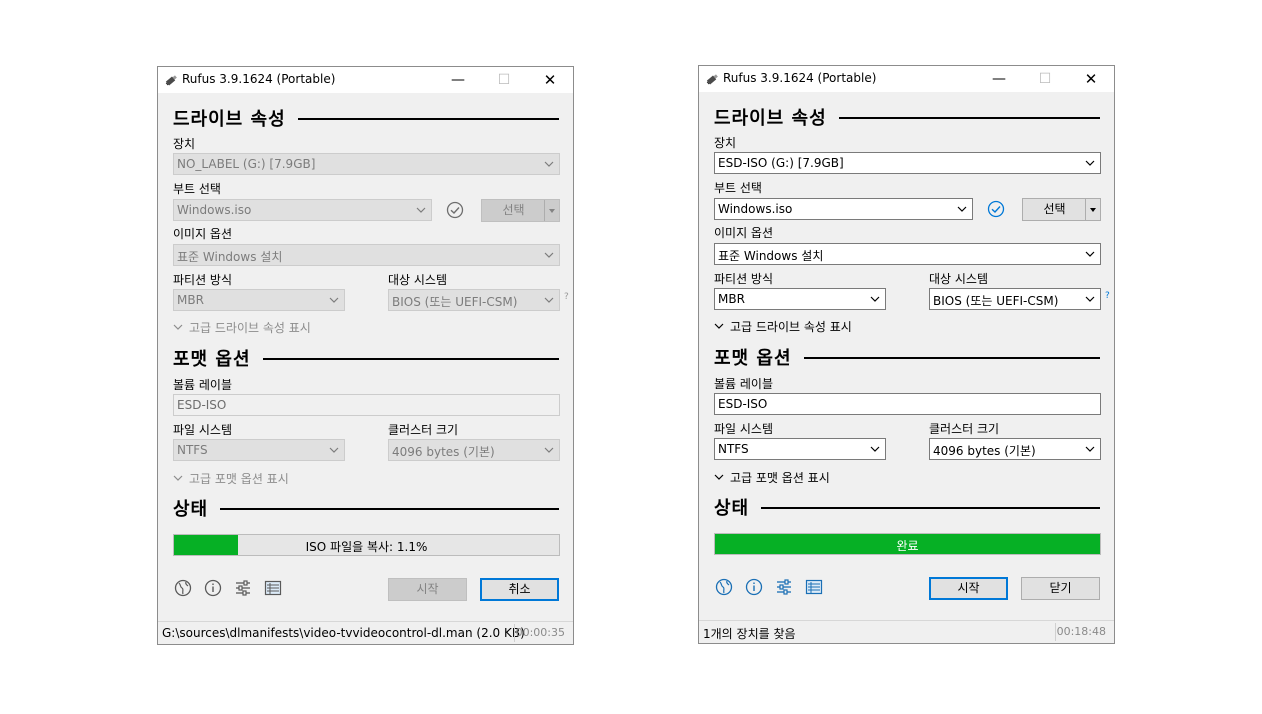 This screenshot has height=714, width=1262. What do you see at coordinates (906, 631) in the screenshot?
I see `status-bar: 1개의 장치를 찾음 00:18:48` at bounding box center [906, 631].